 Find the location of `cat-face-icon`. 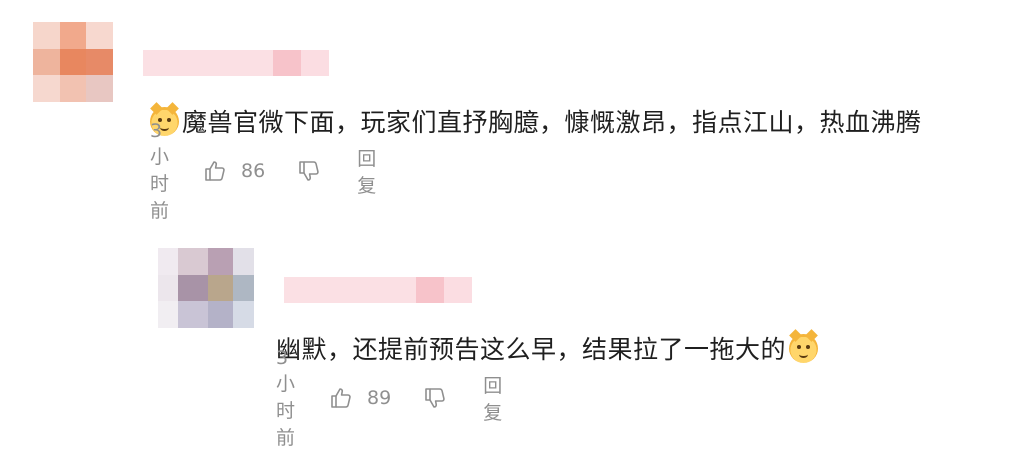

cat-face-icon is located at coordinates (804, 348).